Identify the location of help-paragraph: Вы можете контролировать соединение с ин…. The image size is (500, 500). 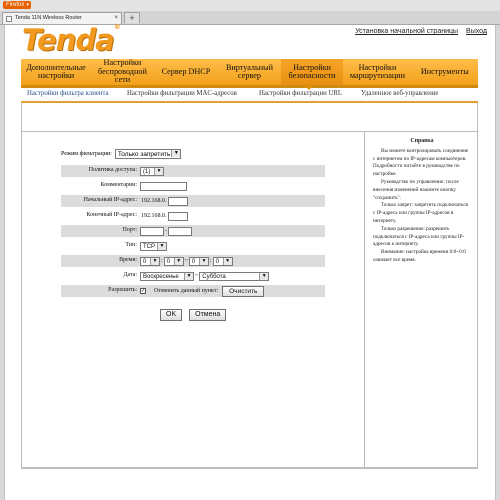
(421, 162).